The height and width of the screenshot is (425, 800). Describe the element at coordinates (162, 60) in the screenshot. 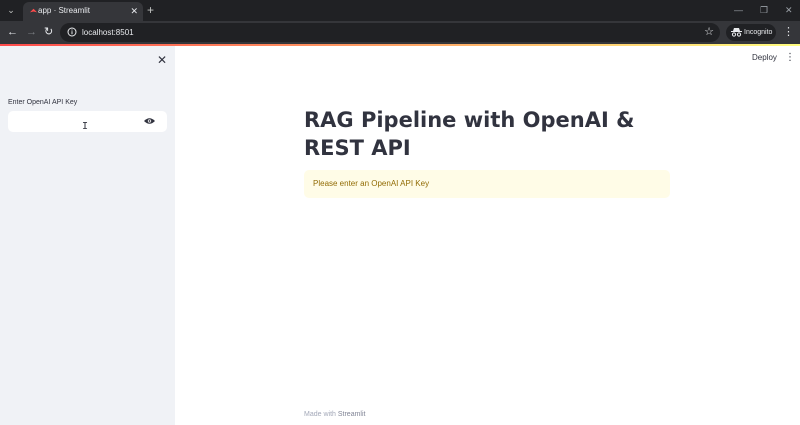

I see `sidebar-close-icon: ✕` at that location.